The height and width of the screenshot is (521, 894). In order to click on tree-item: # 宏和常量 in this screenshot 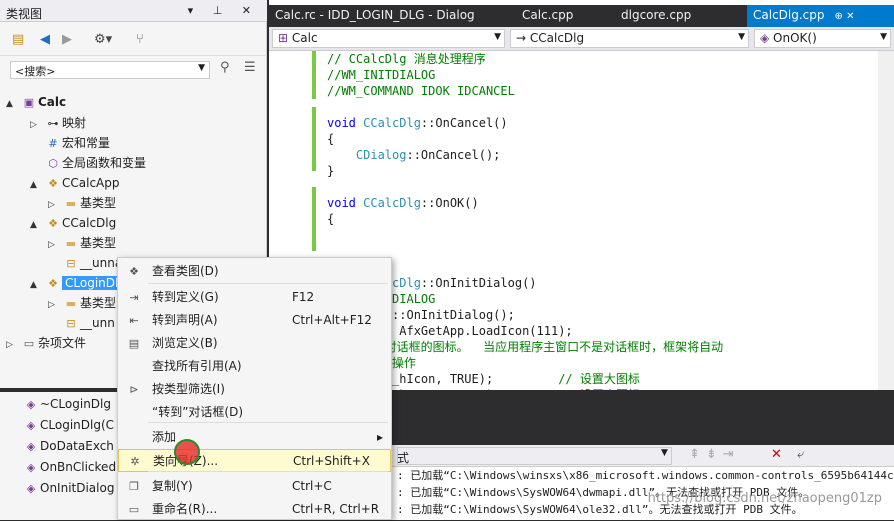, I will do `click(70, 143)`.